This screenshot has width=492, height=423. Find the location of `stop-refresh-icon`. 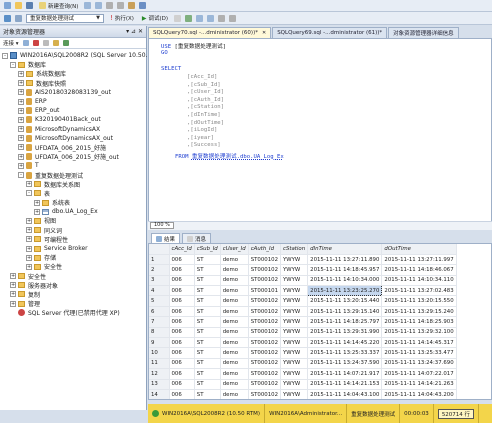

stop-refresh-icon is located at coordinates (45, 43).